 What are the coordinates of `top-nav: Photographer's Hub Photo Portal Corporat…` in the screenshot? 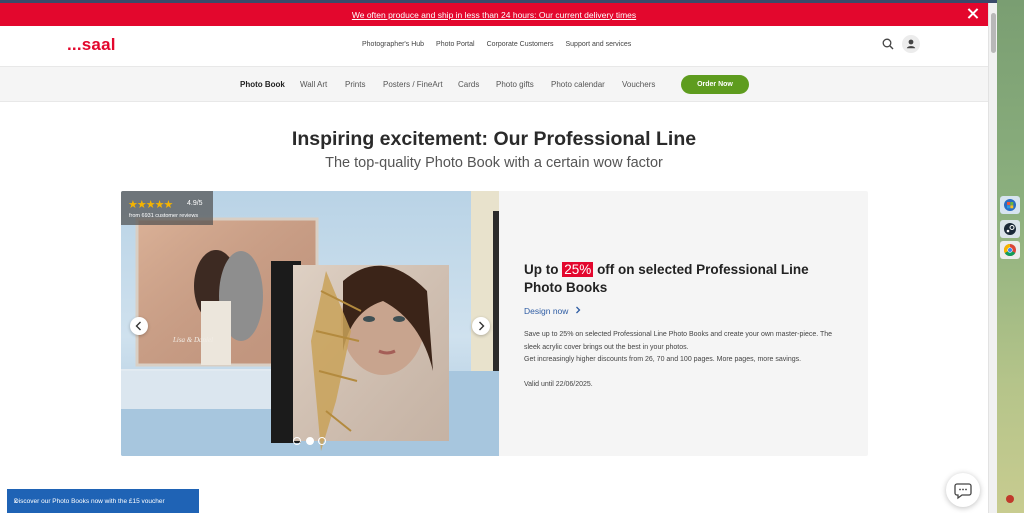 It's located at (496, 44).